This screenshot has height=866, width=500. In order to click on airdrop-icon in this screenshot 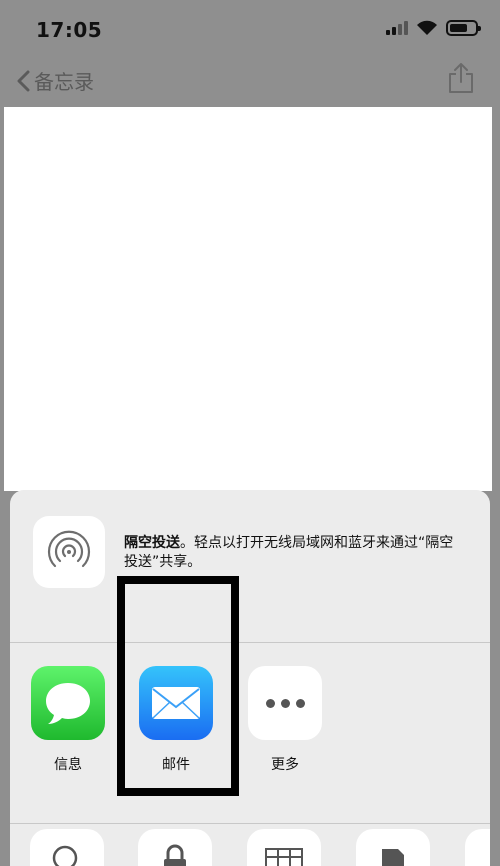, I will do `click(69, 552)`.